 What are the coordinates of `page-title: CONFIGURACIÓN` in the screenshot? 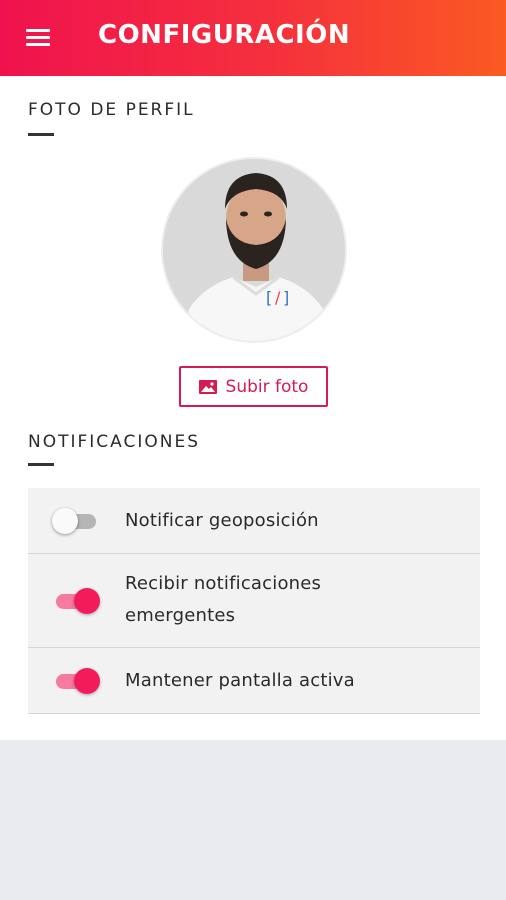 It's located at (224, 35).